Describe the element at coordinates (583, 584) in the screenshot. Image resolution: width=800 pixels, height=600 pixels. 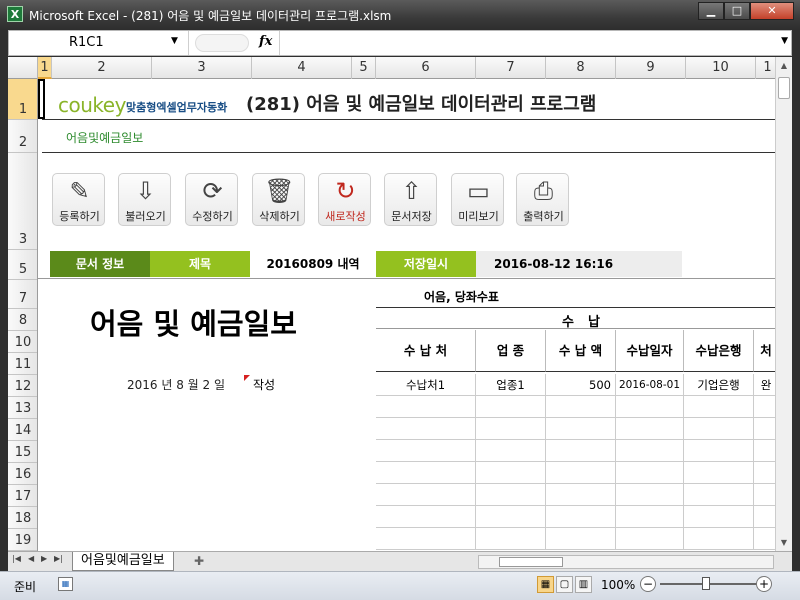
I see `page-break-icon: ▥` at that location.